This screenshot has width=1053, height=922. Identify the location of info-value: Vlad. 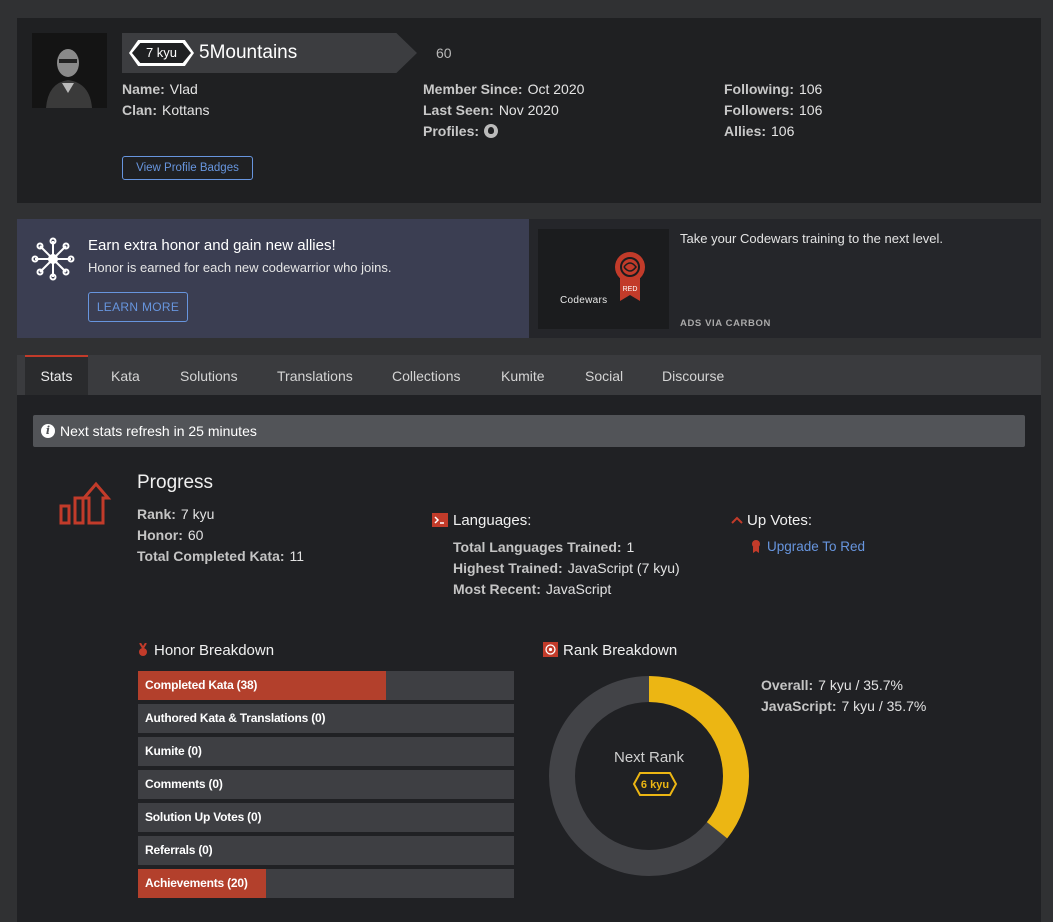
(183, 89).